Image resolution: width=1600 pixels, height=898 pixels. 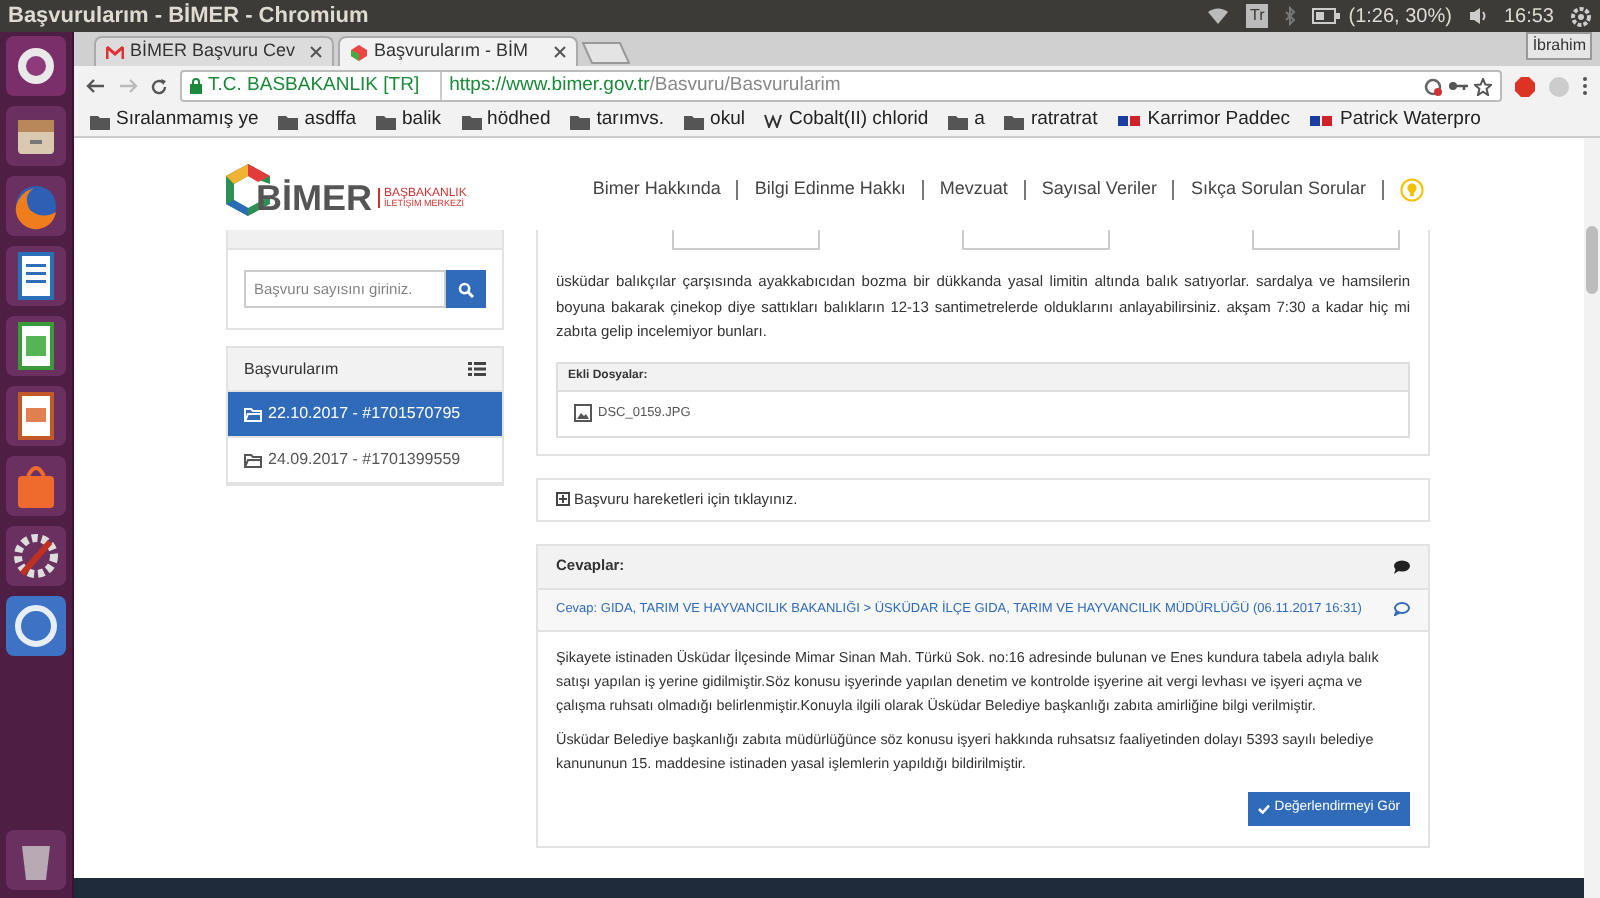 I want to click on bookmark: hödhed, so click(x=506, y=121).